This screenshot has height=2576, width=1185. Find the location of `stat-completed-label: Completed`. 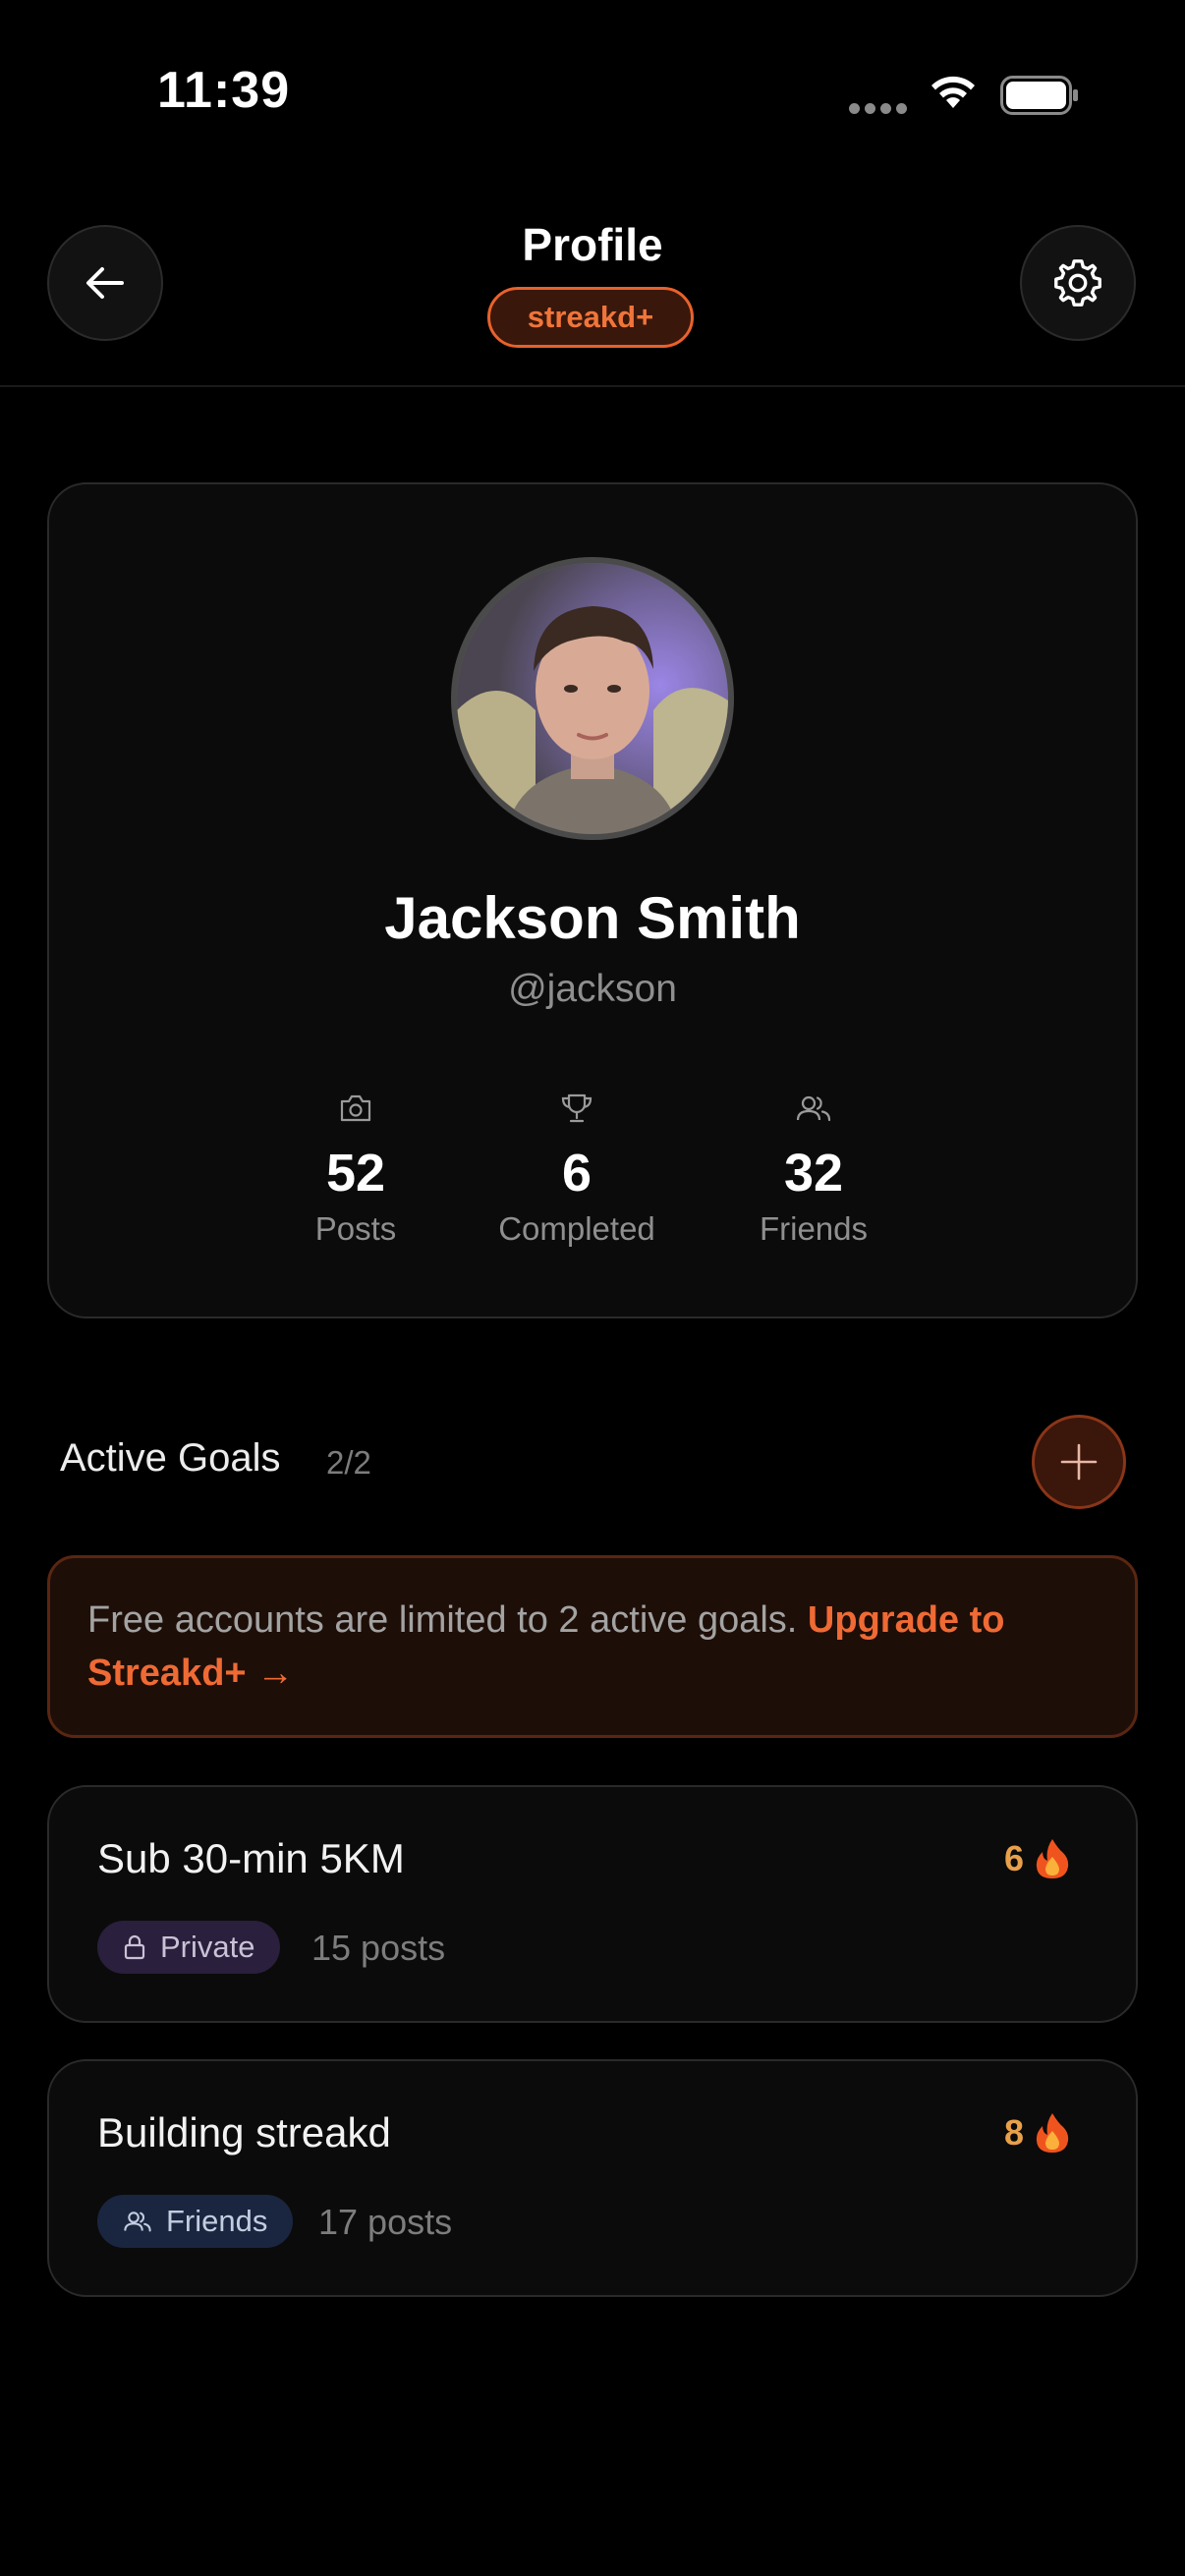

stat-completed-label: Completed is located at coordinates (577, 1228).